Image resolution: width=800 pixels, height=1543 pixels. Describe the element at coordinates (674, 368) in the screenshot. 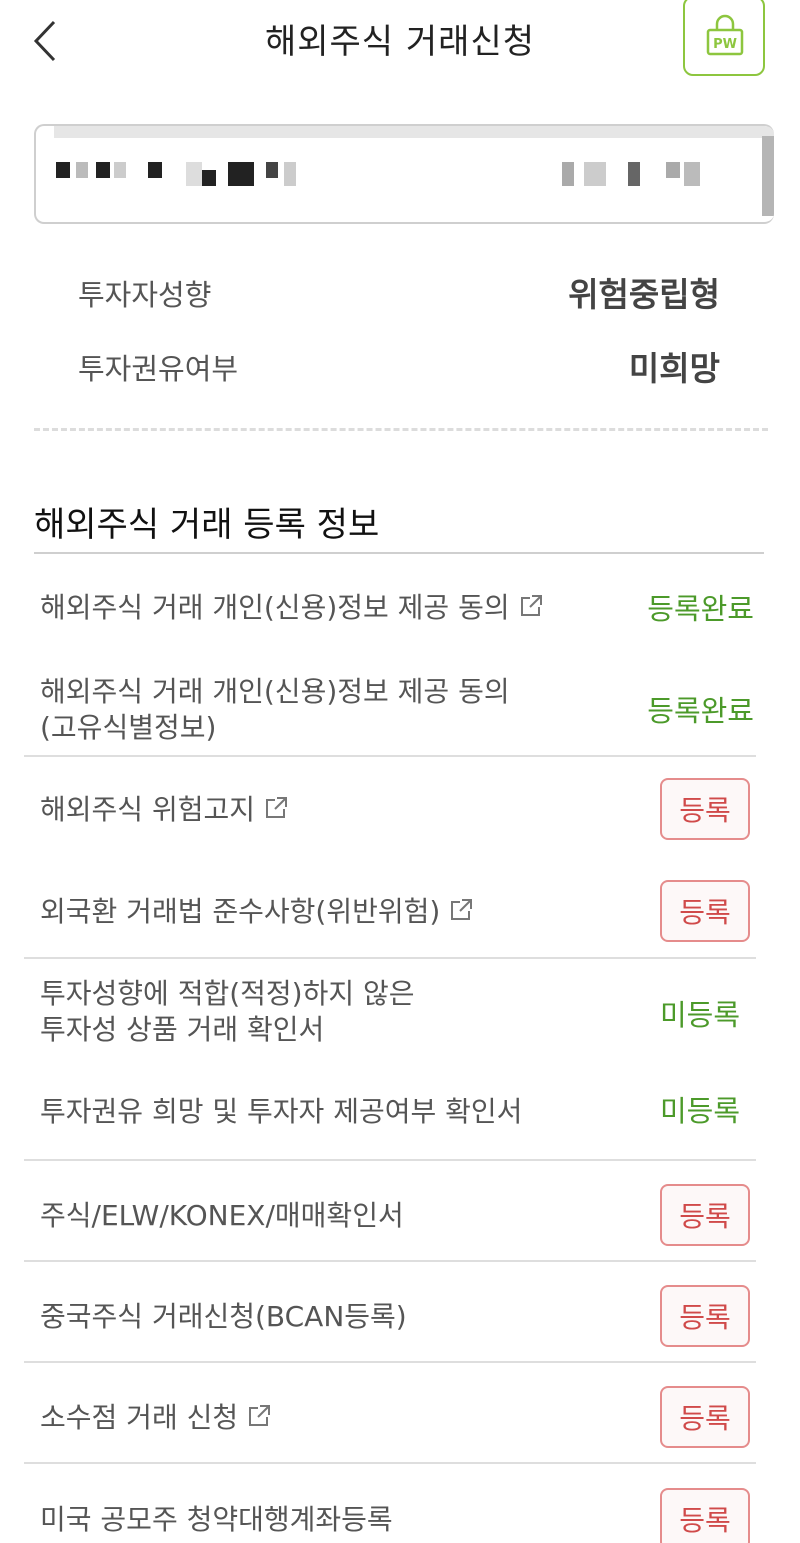

I see `solicit-value: 미희망` at that location.